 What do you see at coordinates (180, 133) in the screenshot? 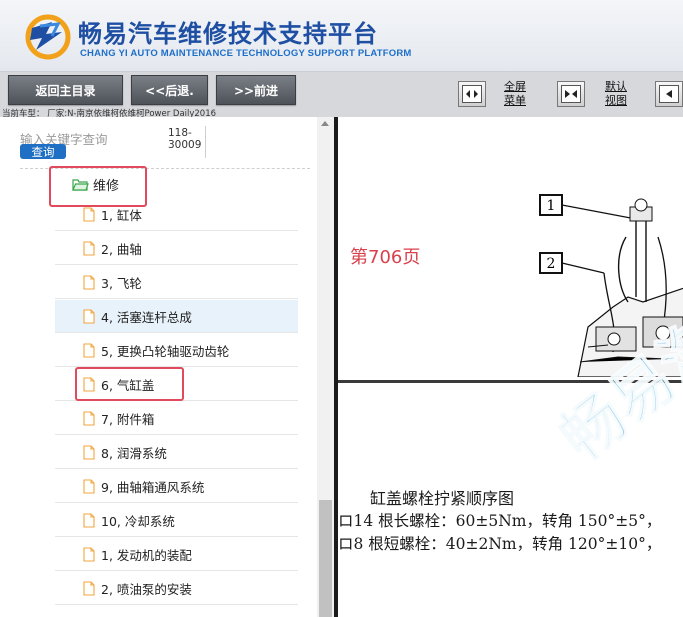
I see `model-code-line1: 118-` at bounding box center [180, 133].